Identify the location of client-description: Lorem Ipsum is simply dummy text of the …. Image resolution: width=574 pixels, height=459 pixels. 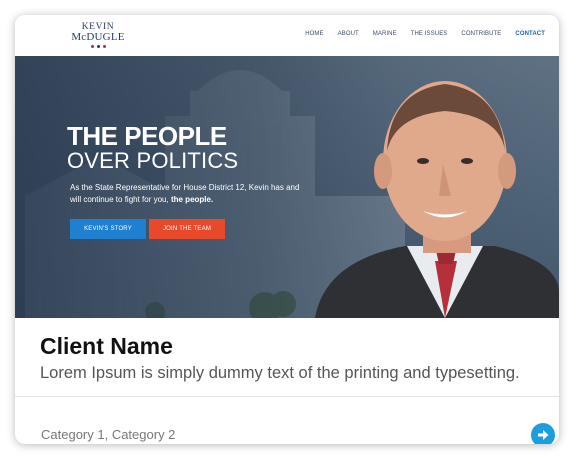
(280, 373).